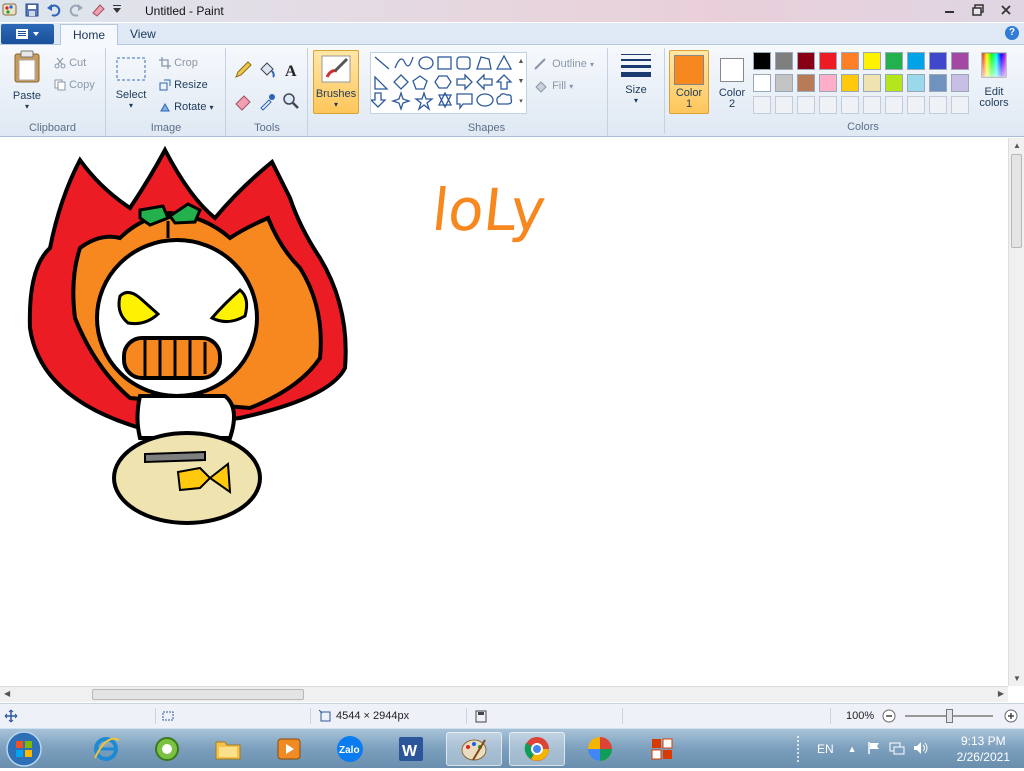 Image resolution: width=1024 pixels, height=771 pixels. Describe the element at coordinates (662, 749) in the screenshot. I see `taskbar-office-app` at that location.